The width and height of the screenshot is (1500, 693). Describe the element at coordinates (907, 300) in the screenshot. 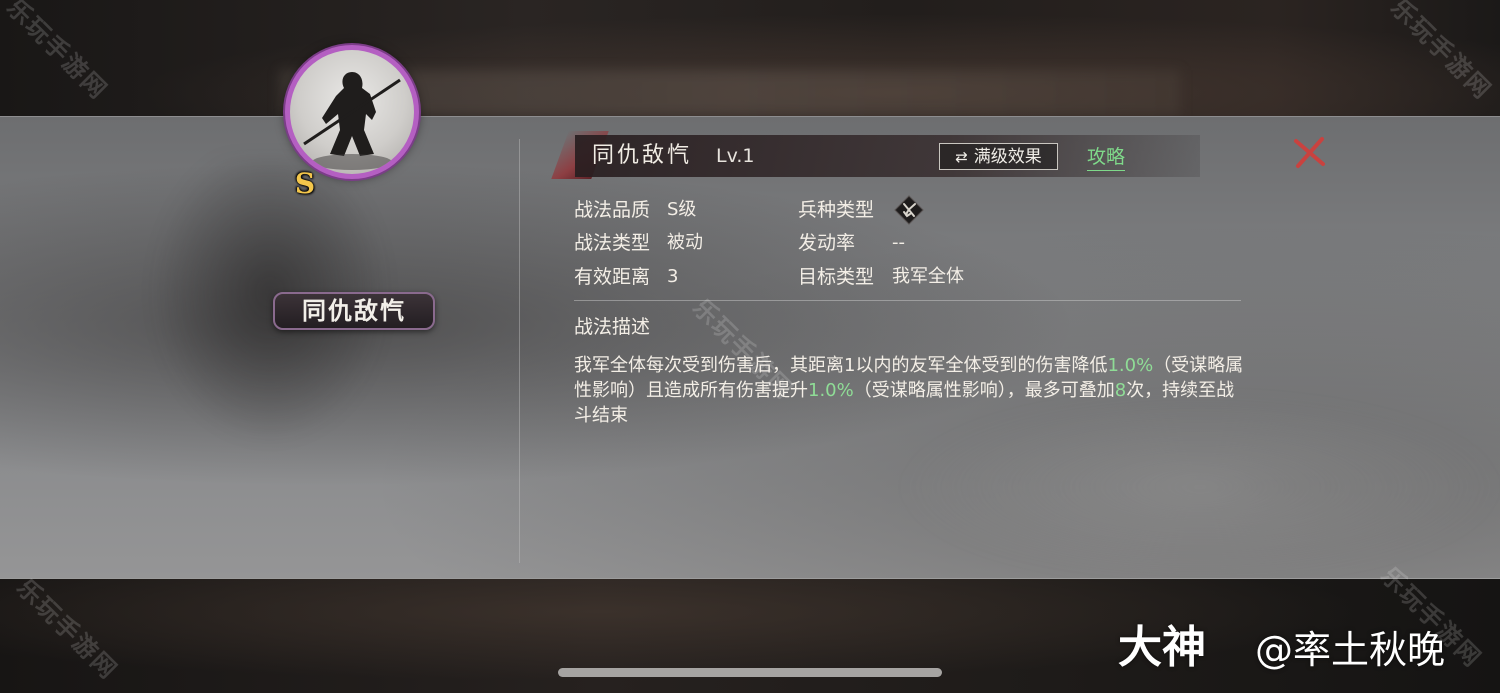

I see `horizontal-divider` at that location.